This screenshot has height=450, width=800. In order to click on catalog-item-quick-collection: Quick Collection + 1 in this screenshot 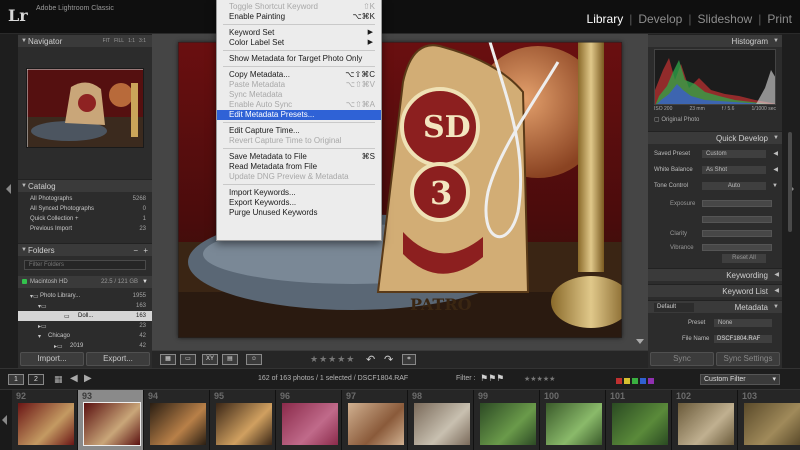, I will do `click(85, 219)`.